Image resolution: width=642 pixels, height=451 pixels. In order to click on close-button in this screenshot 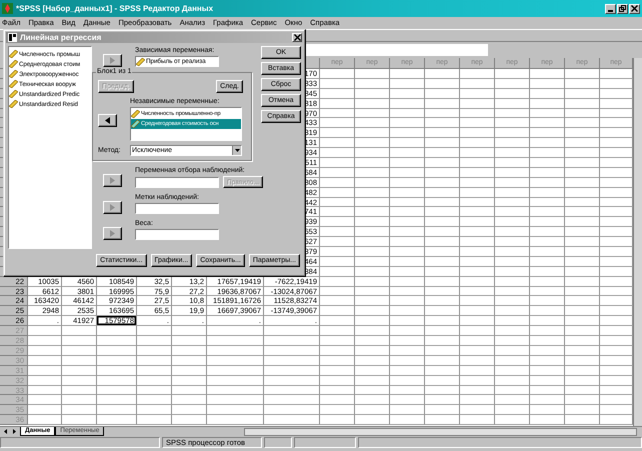, I will do `click(297, 37)`.